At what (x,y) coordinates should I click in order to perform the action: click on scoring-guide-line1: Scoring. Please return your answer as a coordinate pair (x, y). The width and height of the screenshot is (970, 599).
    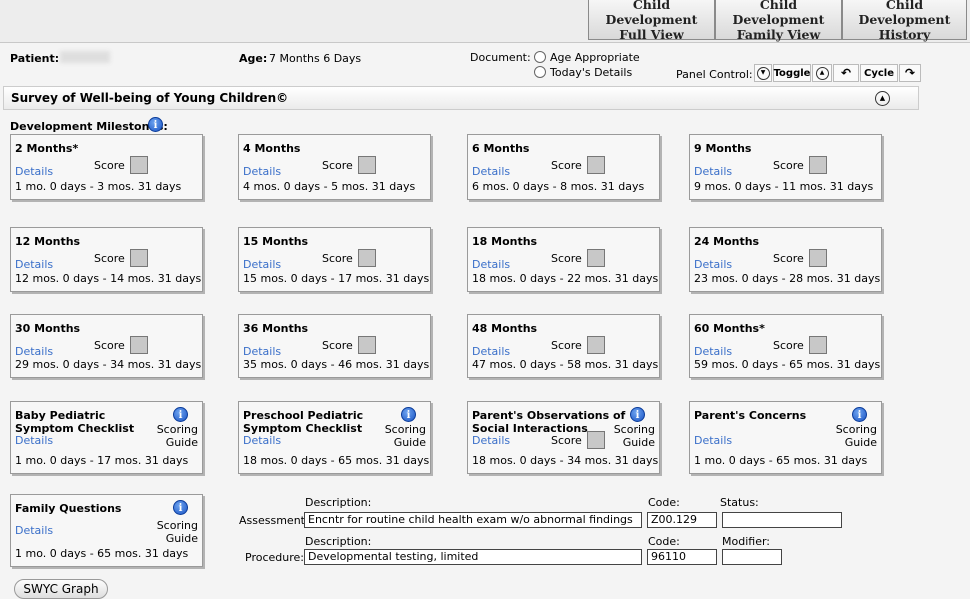
    Looking at the image, I should click on (405, 429).